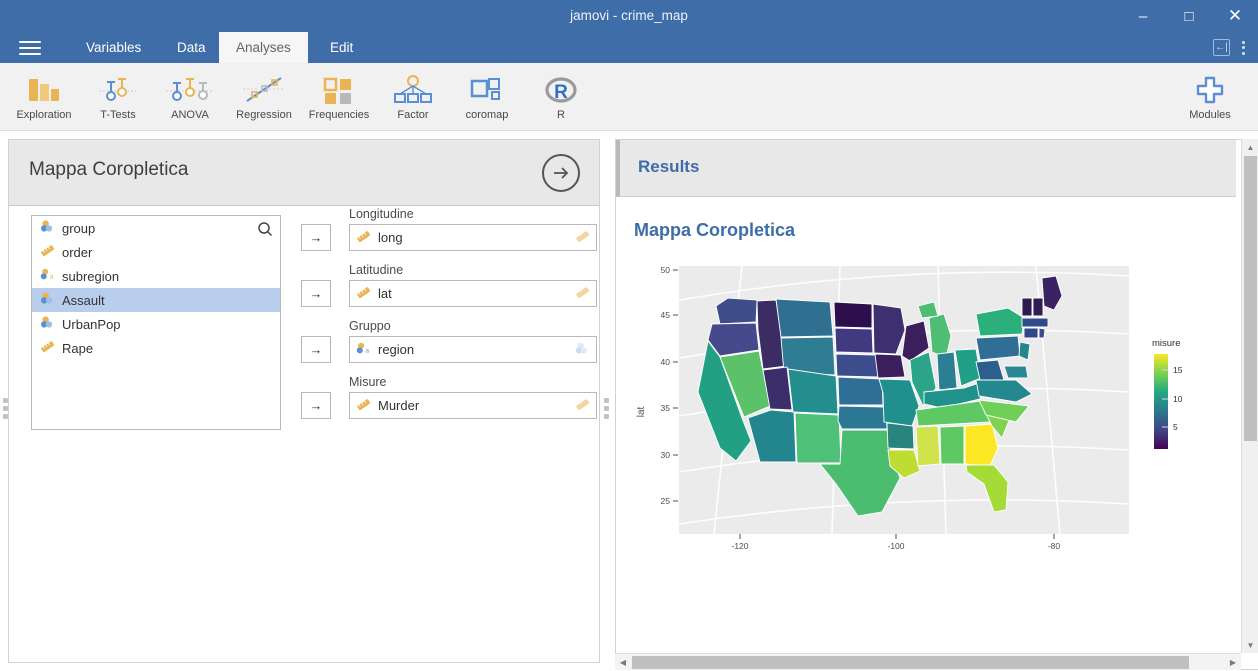  I want to click on tab-analyses: Analyses, so click(263, 47).